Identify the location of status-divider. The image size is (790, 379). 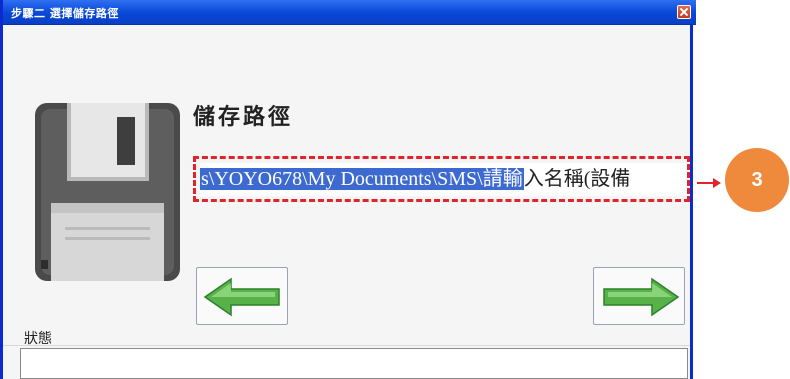
(346, 345).